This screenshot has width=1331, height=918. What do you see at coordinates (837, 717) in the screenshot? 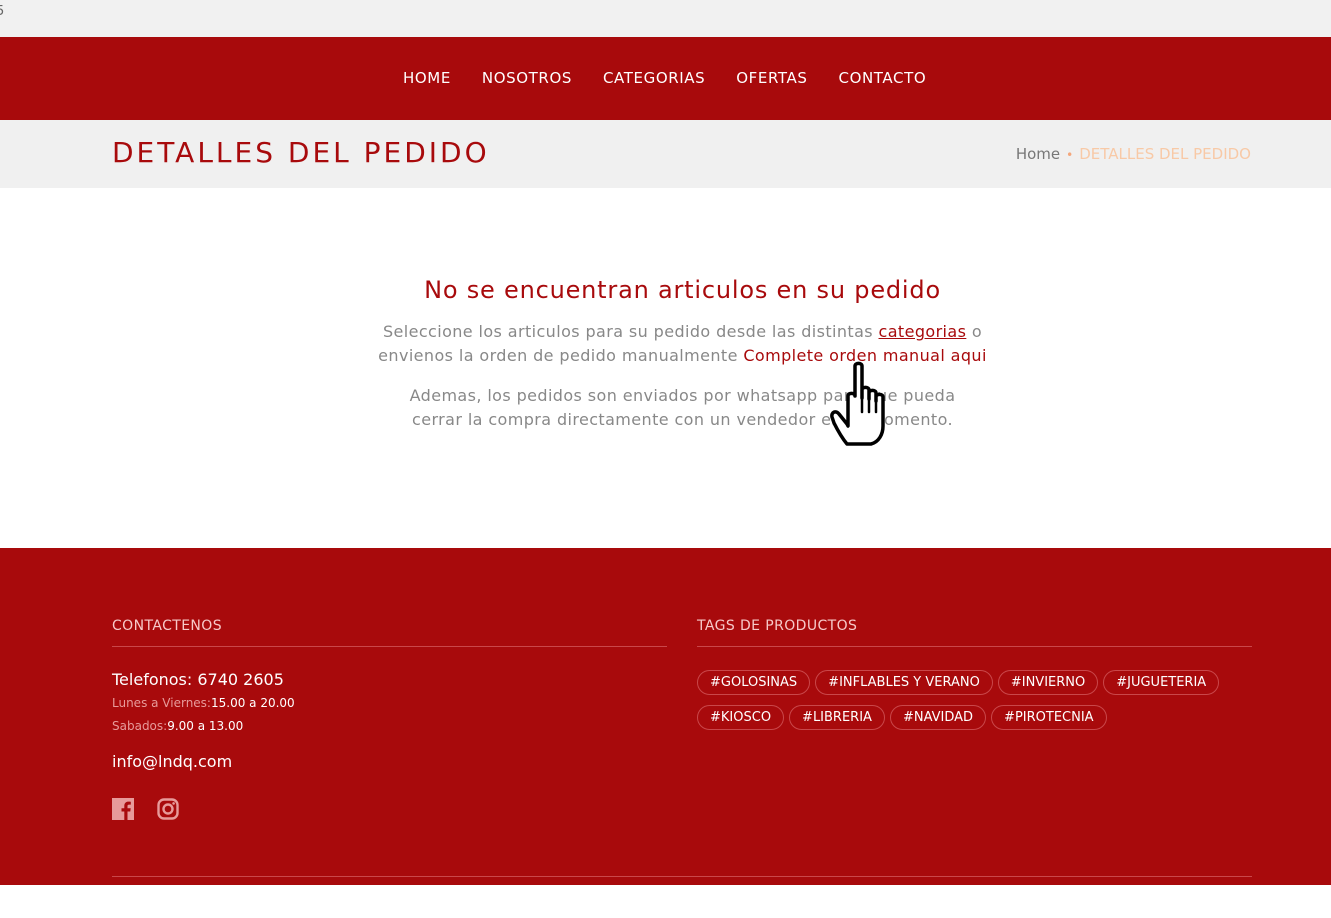
I see `tag-libreria: #LIBRERIA` at bounding box center [837, 717].